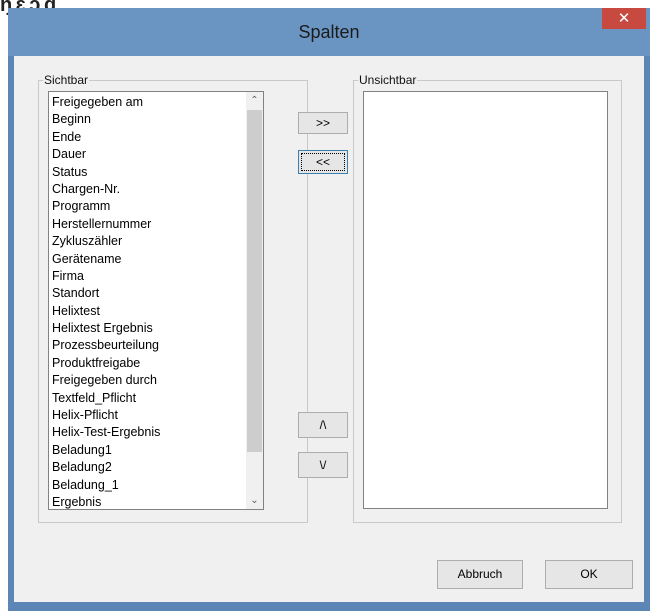 Image resolution: width=652 pixels, height=611 pixels. Describe the element at coordinates (156, 467) in the screenshot. I see `list-item: Beladung2` at that location.